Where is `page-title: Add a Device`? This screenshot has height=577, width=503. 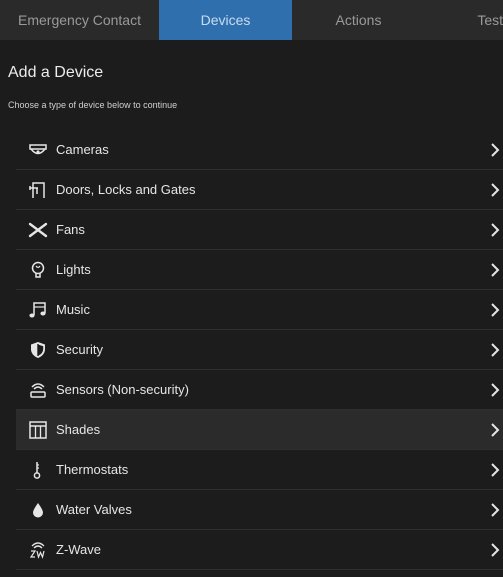
page-title: Add a Device is located at coordinates (56, 72).